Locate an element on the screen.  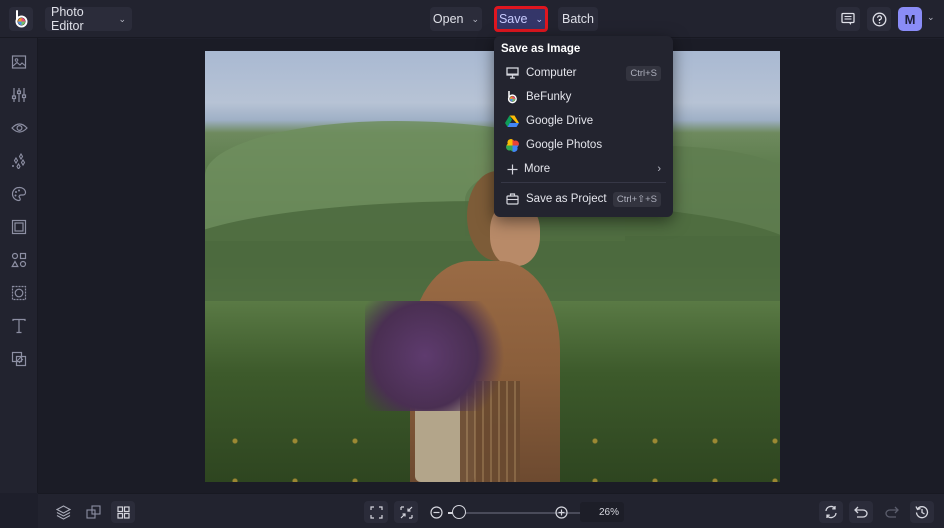
befunky-logo-button is located at coordinates (21, 19).